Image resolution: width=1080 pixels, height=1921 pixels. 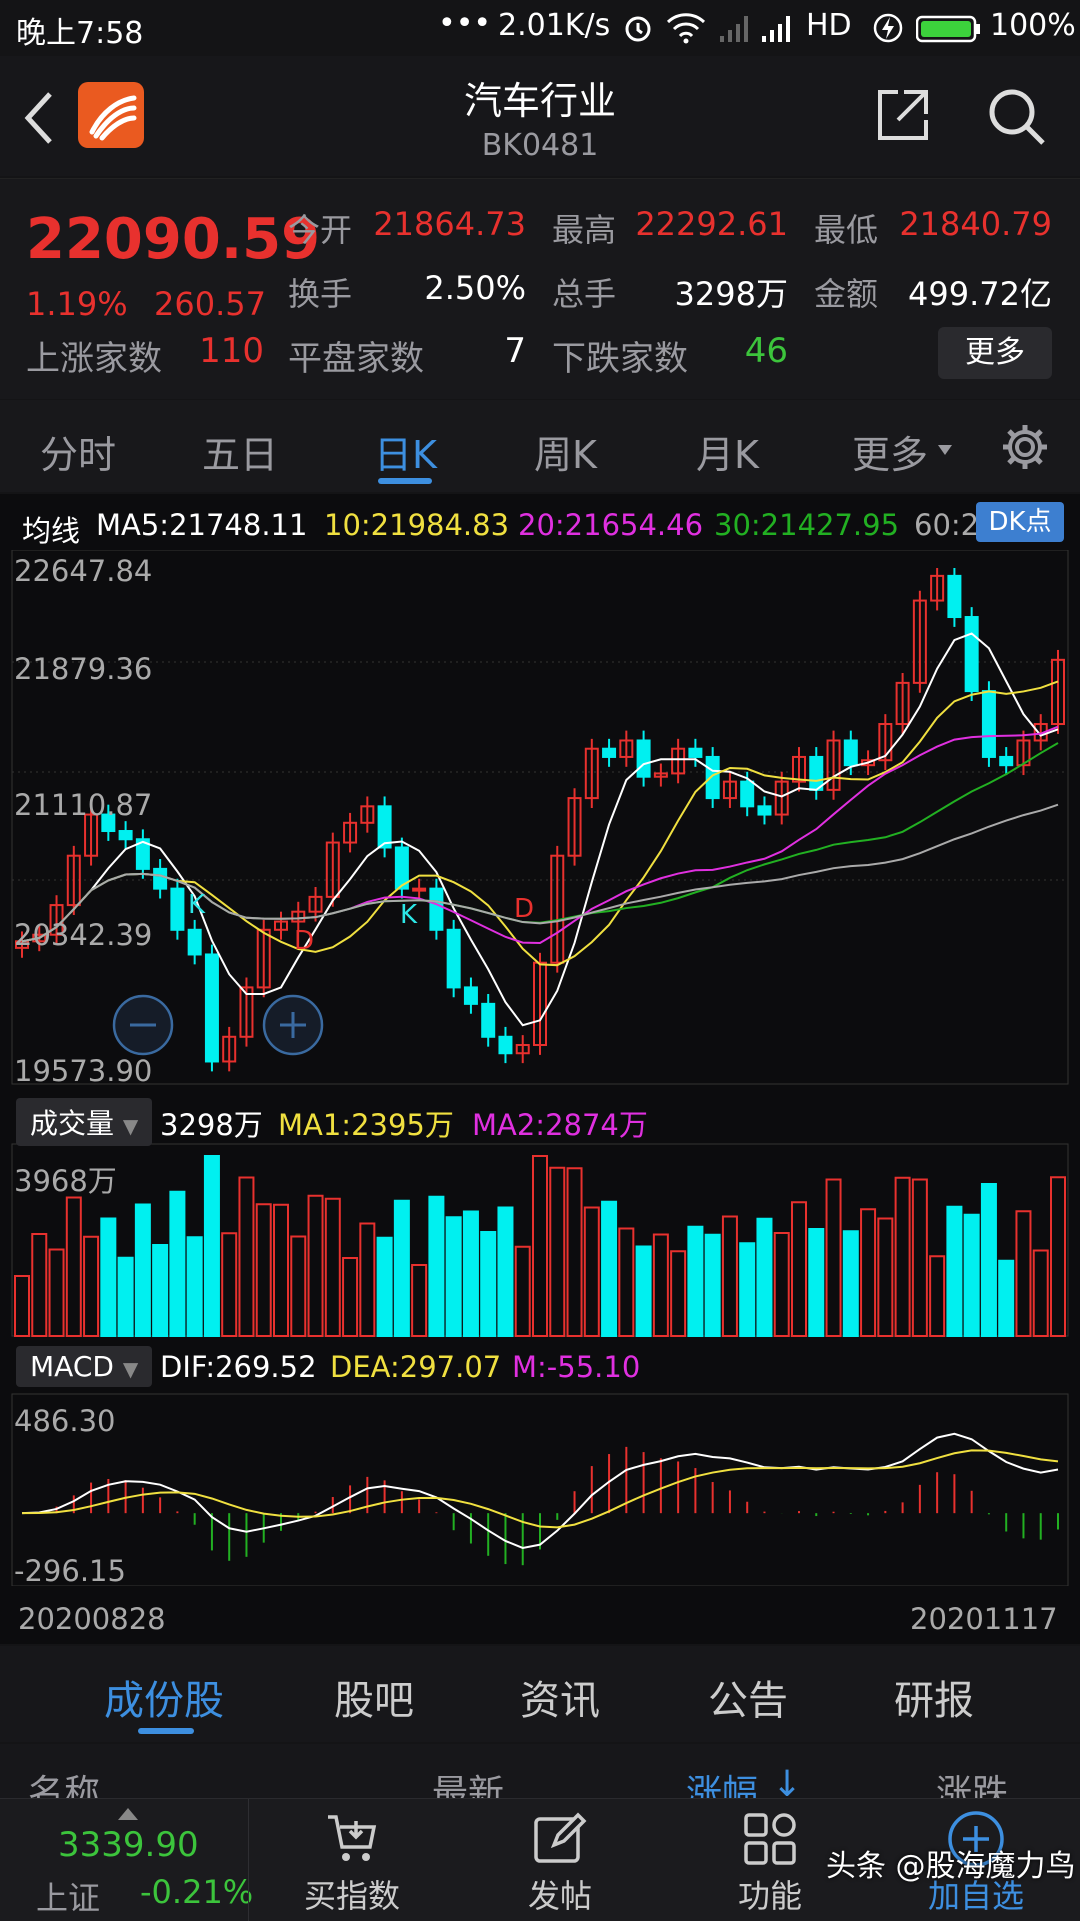 I want to click on wifi-icon, so click(x=686, y=32).